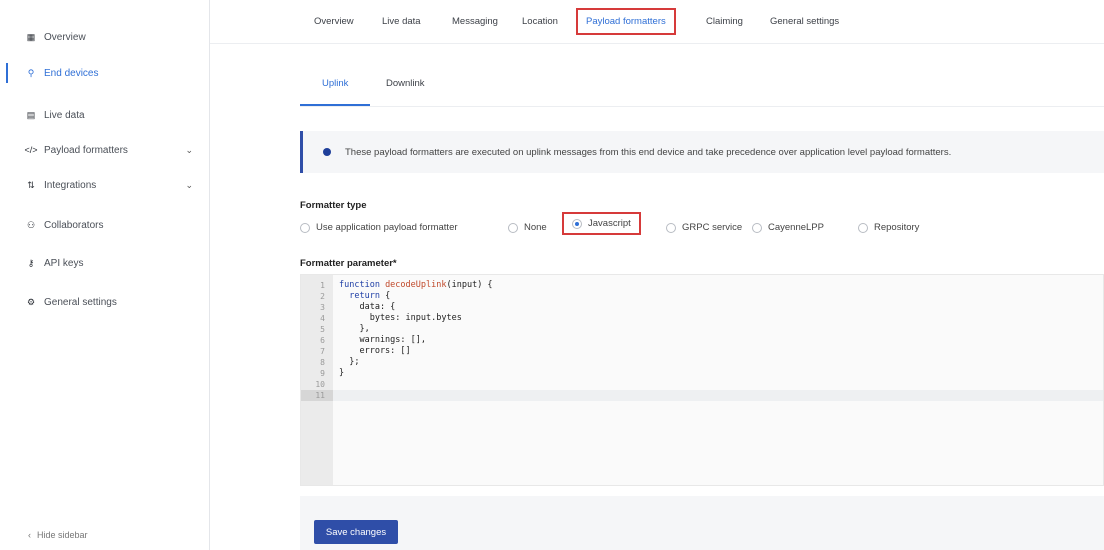 Image resolution: width=1104 pixels, height=550 pixels. I want to click on line-number: 9, so click(322, 373).